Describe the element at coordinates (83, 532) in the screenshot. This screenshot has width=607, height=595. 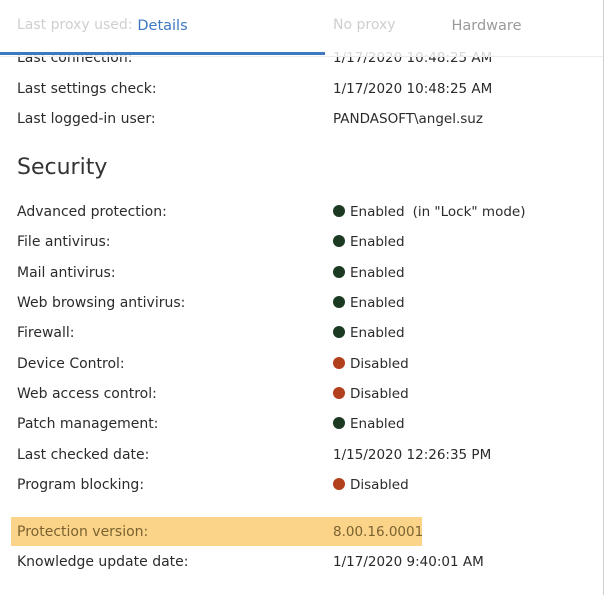
I see `security-label: Protection version:` at that location.